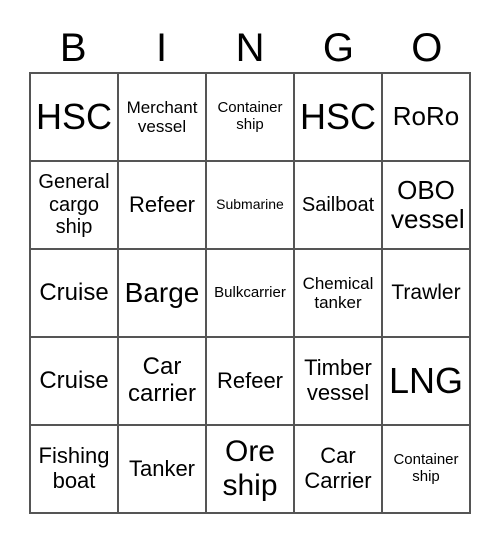  I want to click on cell-label: Barge, so click(162, 293).